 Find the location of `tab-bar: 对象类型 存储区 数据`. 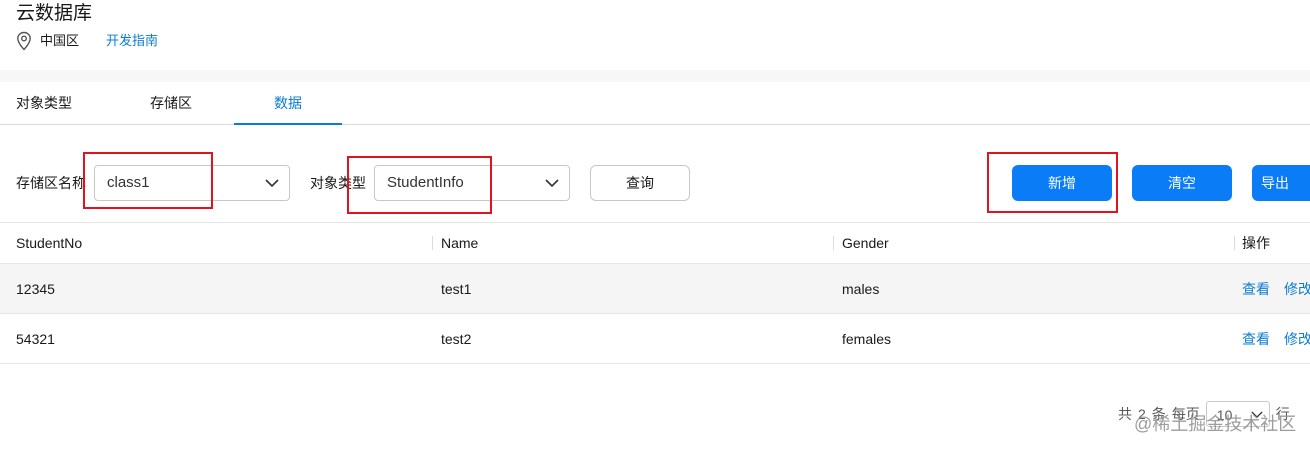

tab-bar: 对象类型 存储区 数据 is located at coordinates (655, 103).